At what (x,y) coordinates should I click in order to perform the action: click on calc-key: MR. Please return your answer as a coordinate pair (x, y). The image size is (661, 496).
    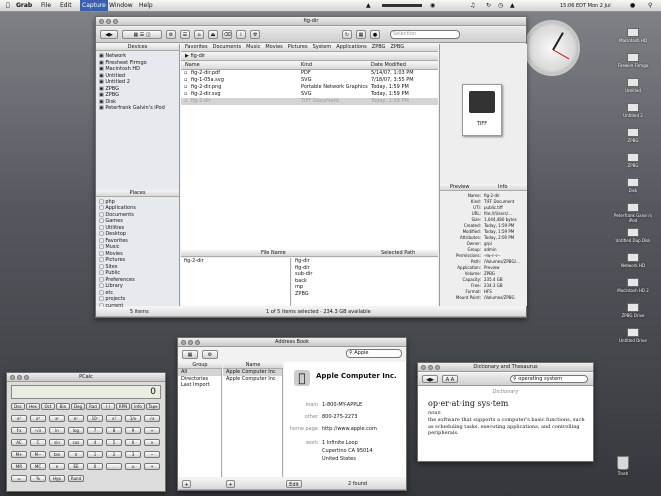
    Looking at the image, I should click on (19, 466).